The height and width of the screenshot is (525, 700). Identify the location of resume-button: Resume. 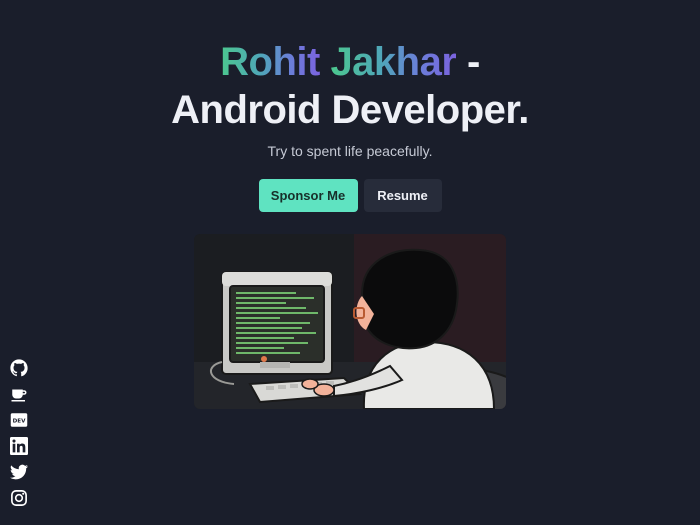
(402, 195).